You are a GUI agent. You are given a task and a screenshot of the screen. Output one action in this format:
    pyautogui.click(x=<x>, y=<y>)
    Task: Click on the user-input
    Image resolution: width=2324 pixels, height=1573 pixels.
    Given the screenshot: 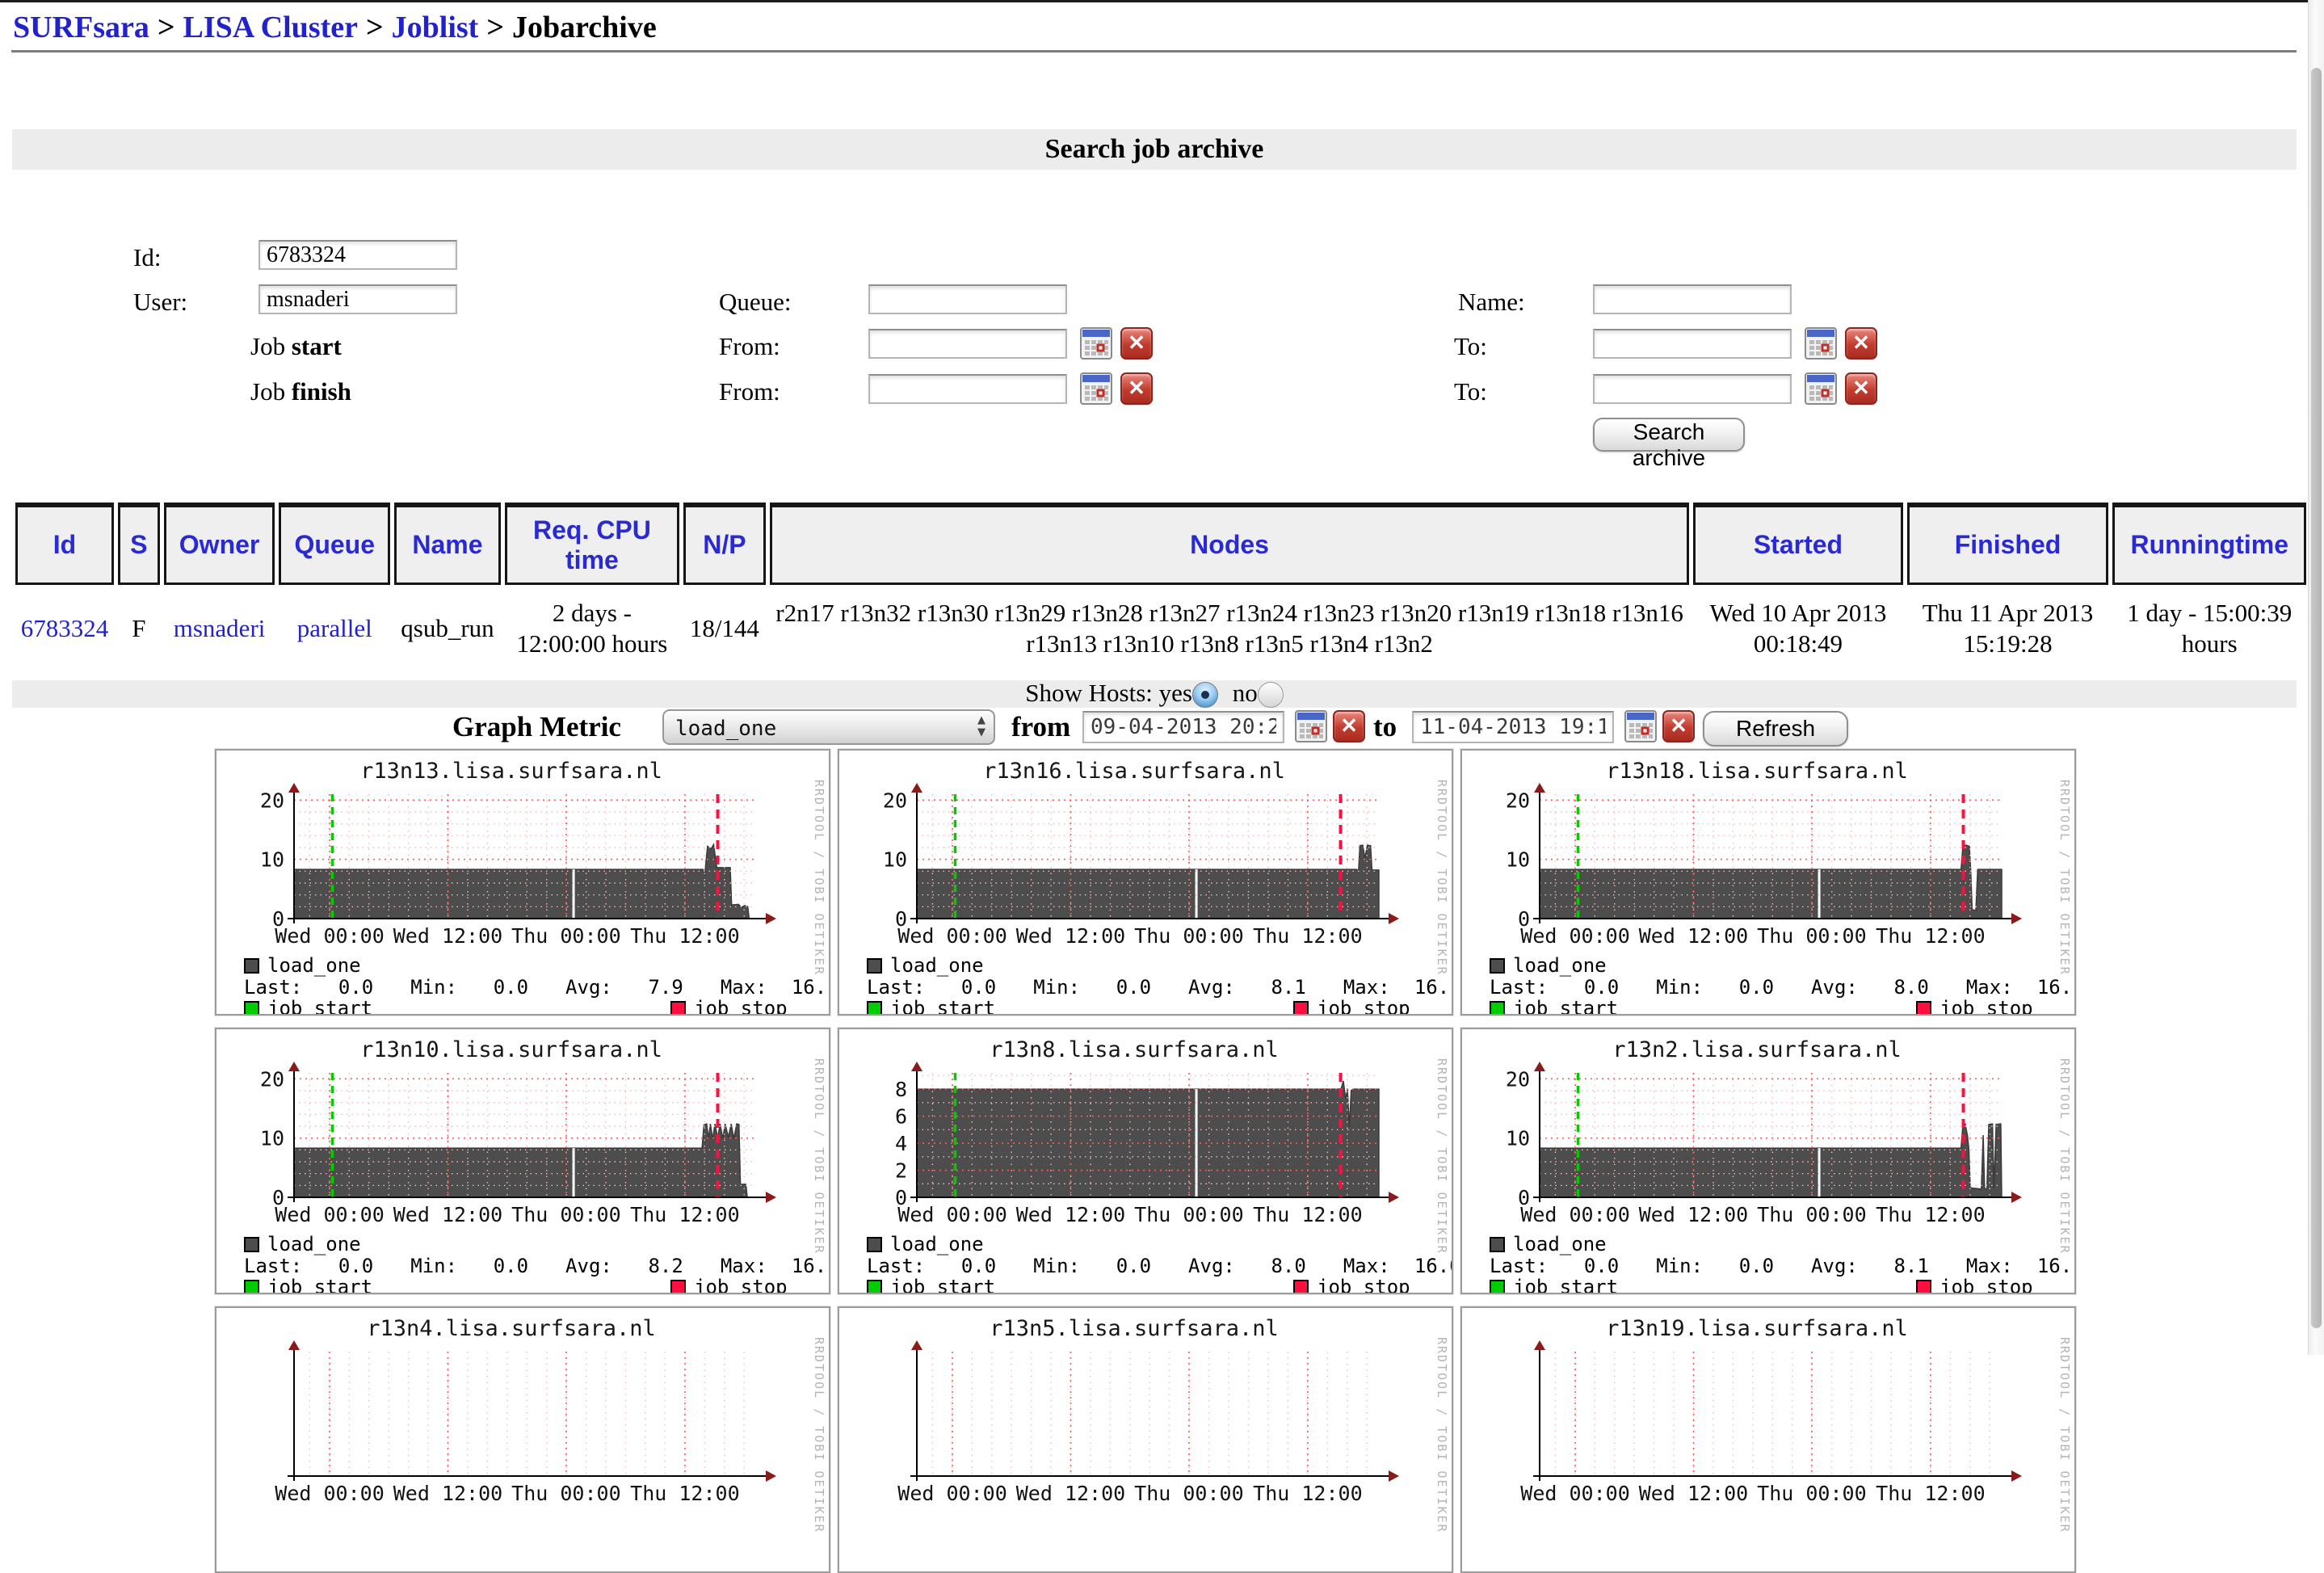 What is the action you would take?
    pyautogui.click(x=358, y=299)
    